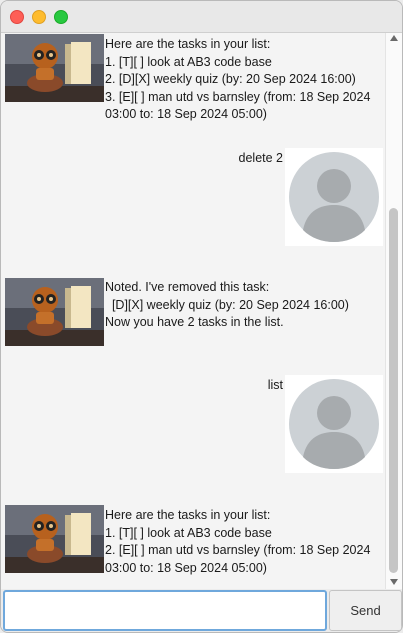 The width and height of the screenshot is (403, 633). I want to click on close-window-icon, so click(17, 16).